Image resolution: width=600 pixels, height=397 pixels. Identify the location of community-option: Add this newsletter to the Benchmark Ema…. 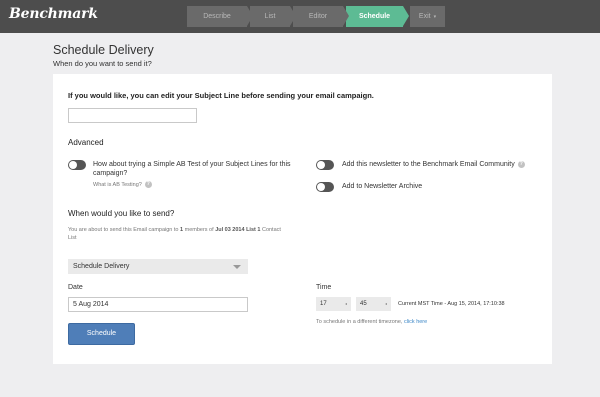
(433, 164).